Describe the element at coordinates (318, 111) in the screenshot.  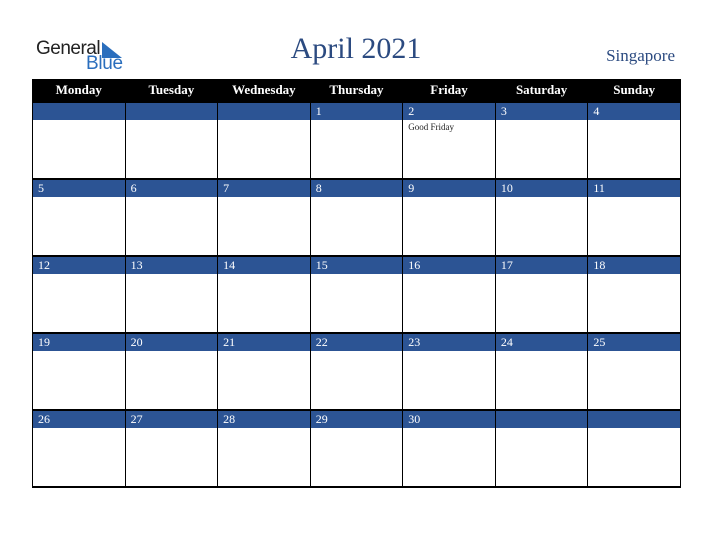
I see `day-number: 1` at that location.